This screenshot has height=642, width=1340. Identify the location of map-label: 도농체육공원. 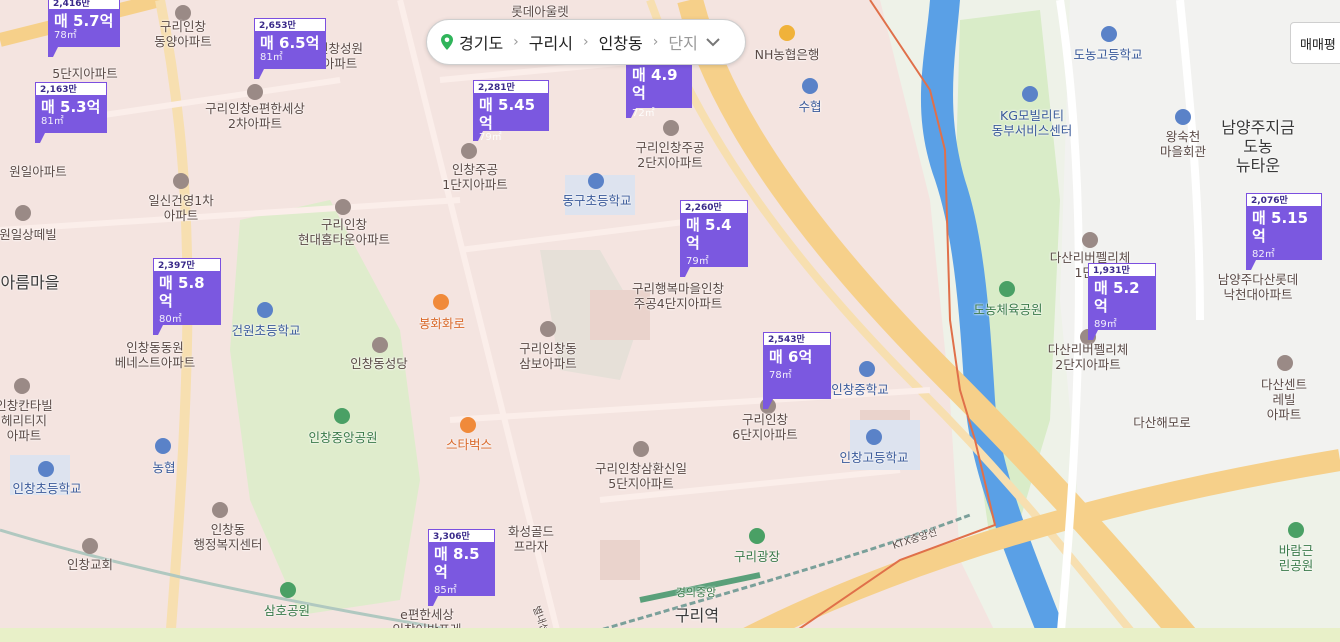
(1008, 309).